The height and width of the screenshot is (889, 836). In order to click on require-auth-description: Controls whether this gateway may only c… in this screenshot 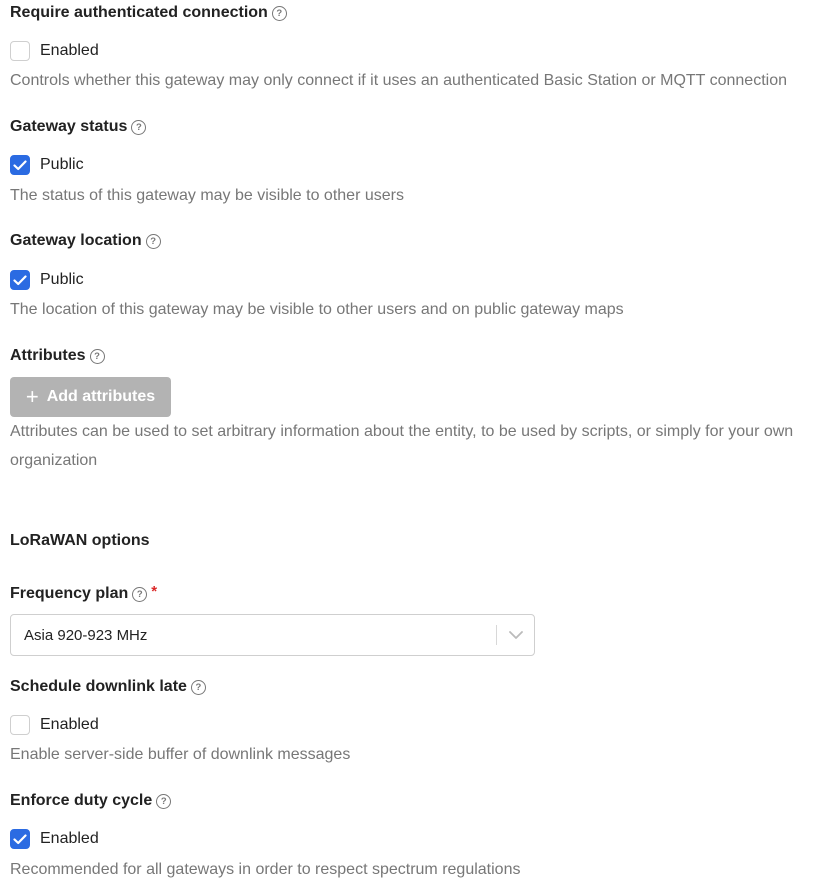, I will do `click(398, 80)`.